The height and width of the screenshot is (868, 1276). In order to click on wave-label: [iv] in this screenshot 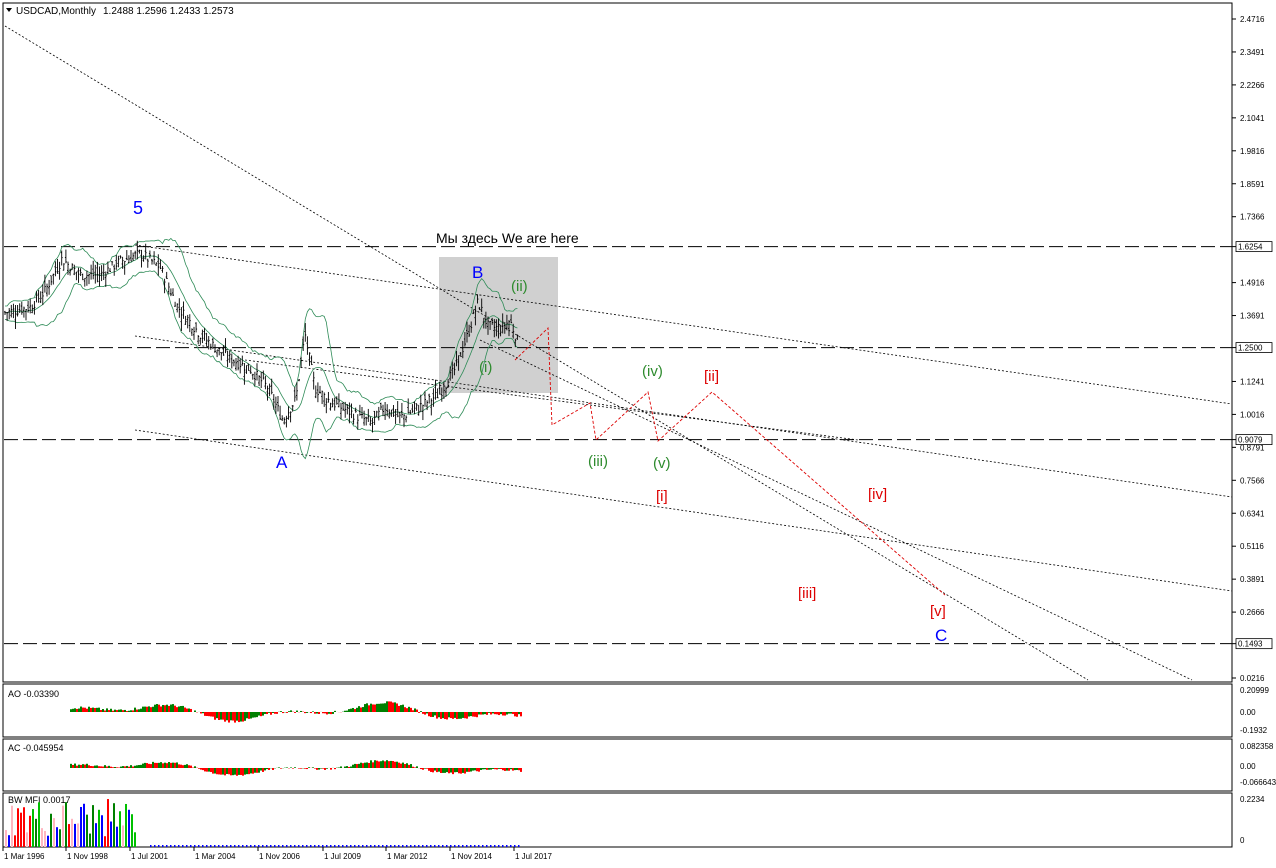, I will do `click(877, 494)`.